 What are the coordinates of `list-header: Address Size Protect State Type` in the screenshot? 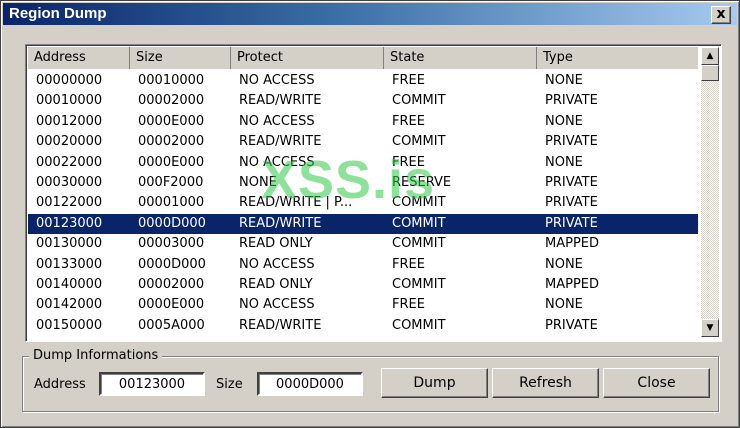 It's located at (363, 58).